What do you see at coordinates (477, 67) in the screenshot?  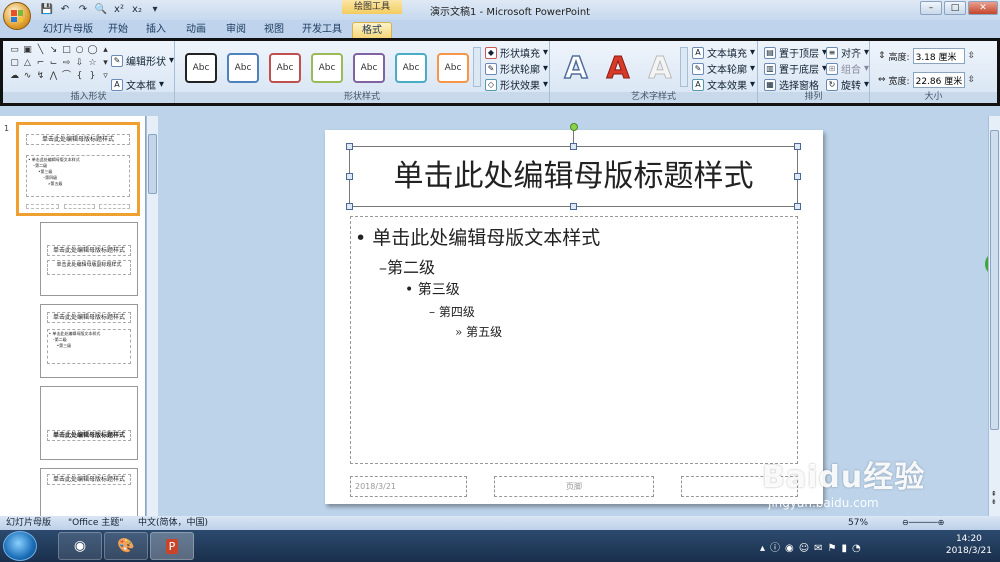 I see `shape-styles-scroll` at bounding box center [477, 67].